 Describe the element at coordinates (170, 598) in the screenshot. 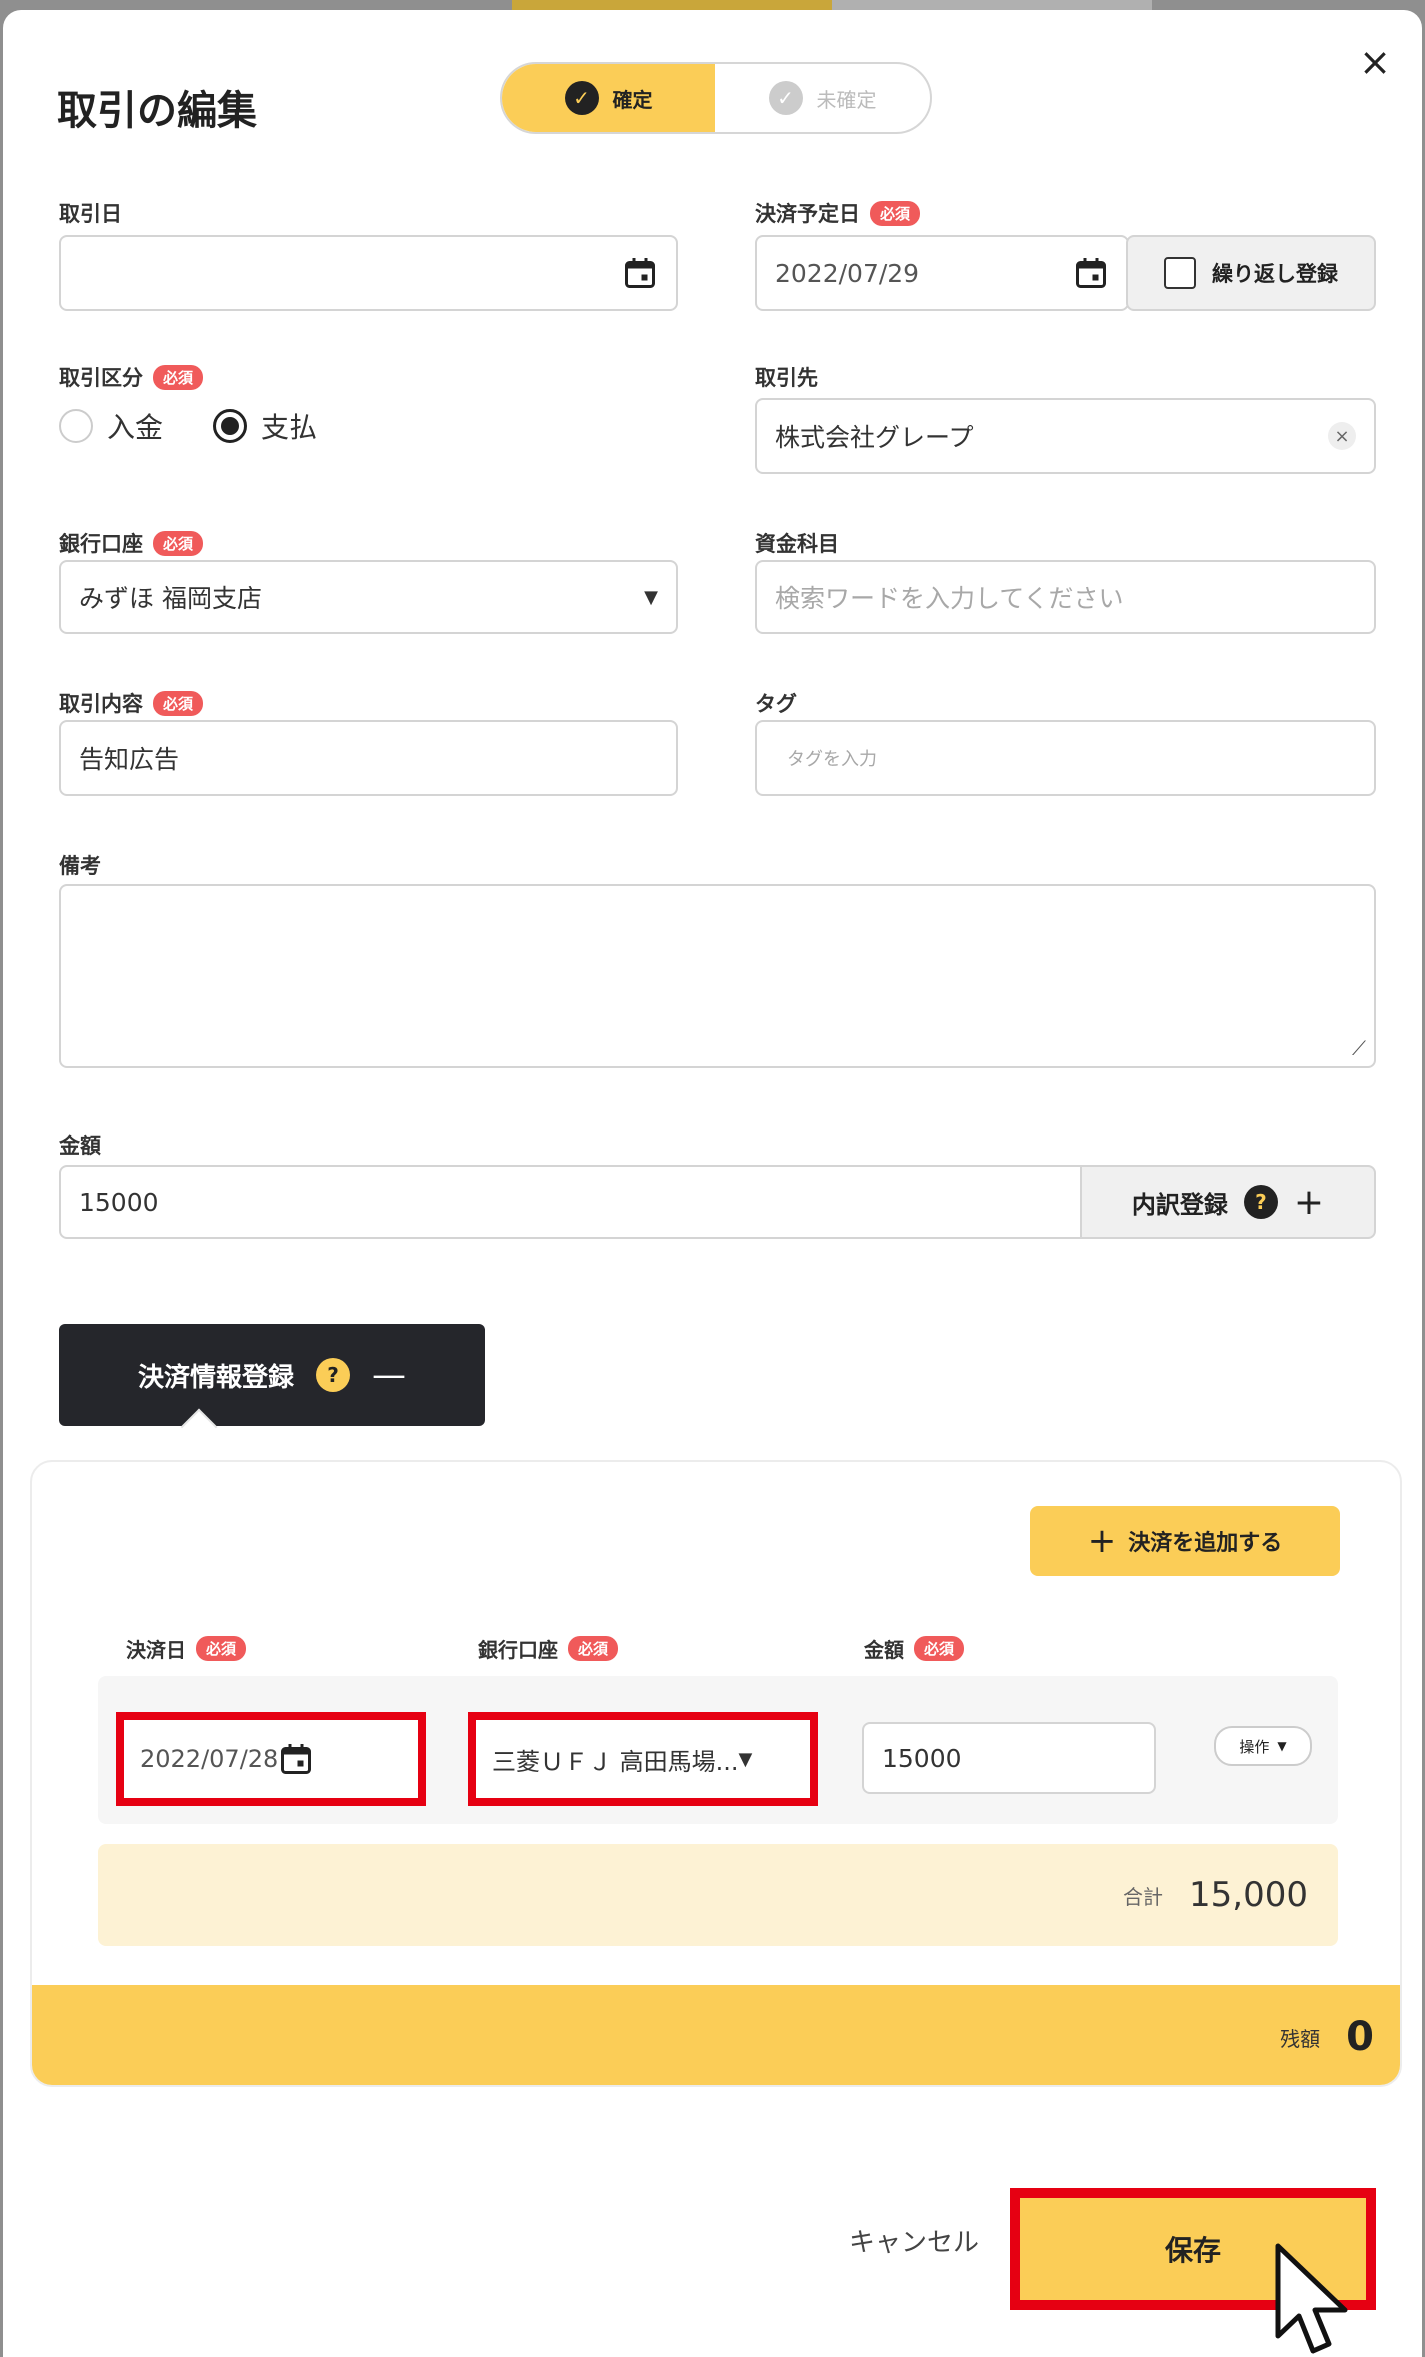

I see `bank-account-value: みずほ 福岡支店` at that location.